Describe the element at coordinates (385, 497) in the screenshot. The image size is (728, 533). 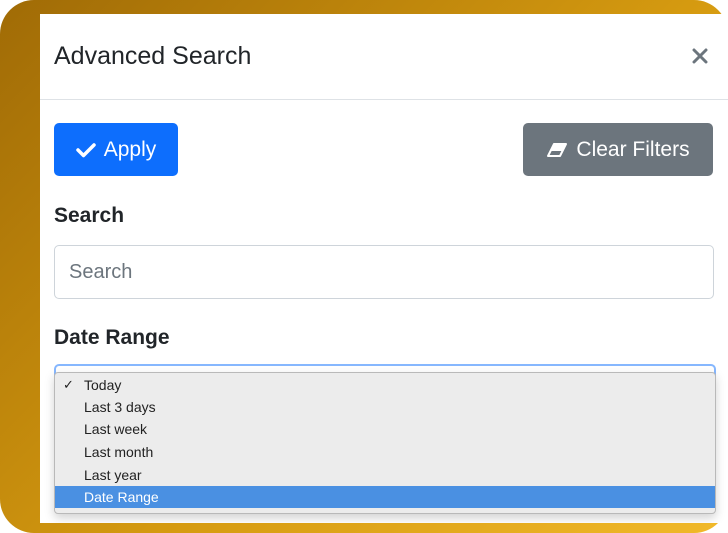
I see `option-date-range: Date Range` at that location.